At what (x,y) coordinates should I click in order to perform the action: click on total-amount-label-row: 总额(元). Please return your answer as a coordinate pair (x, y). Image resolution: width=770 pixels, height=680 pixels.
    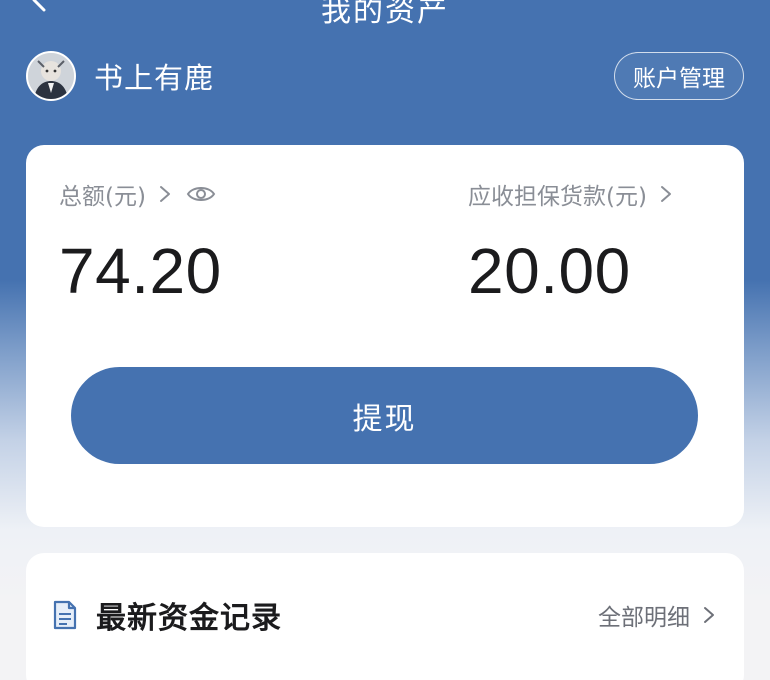
    Looking at the image, I should click on (140, 194).